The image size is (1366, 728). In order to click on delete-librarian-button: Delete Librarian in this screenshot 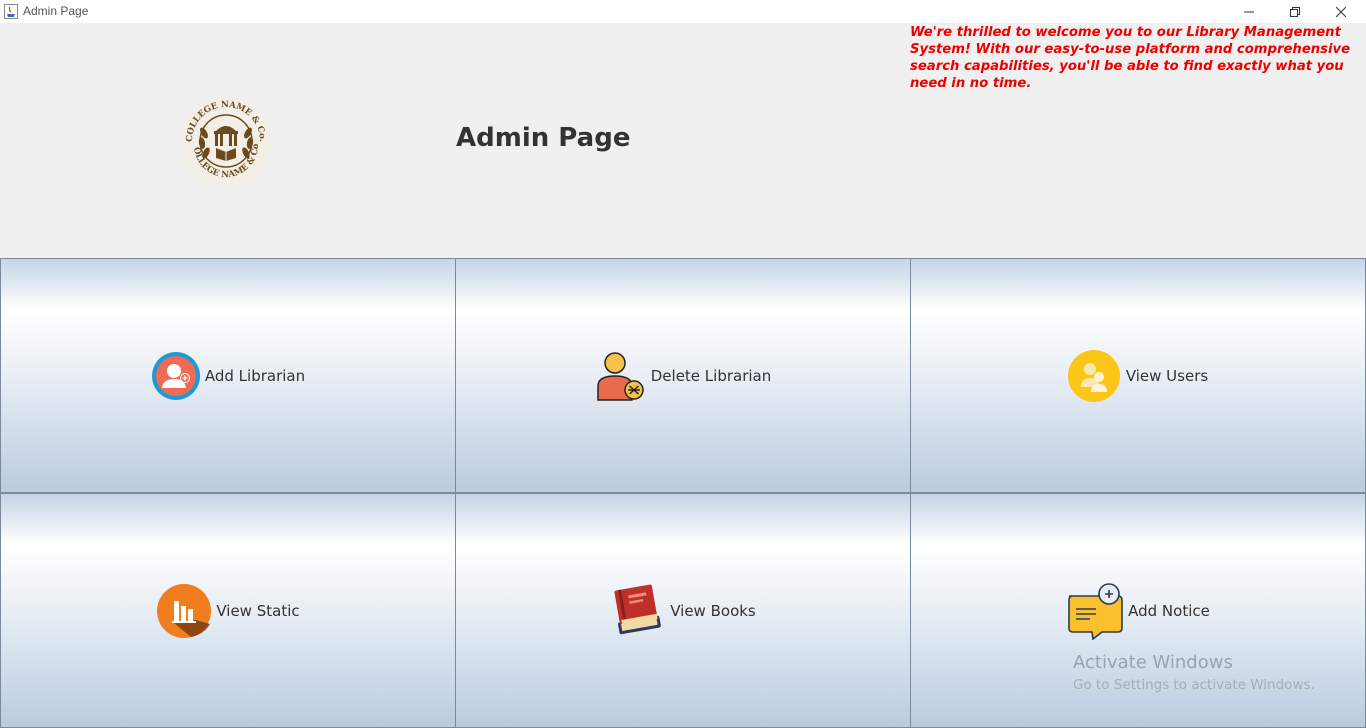, I will do `click(683, 375)`.